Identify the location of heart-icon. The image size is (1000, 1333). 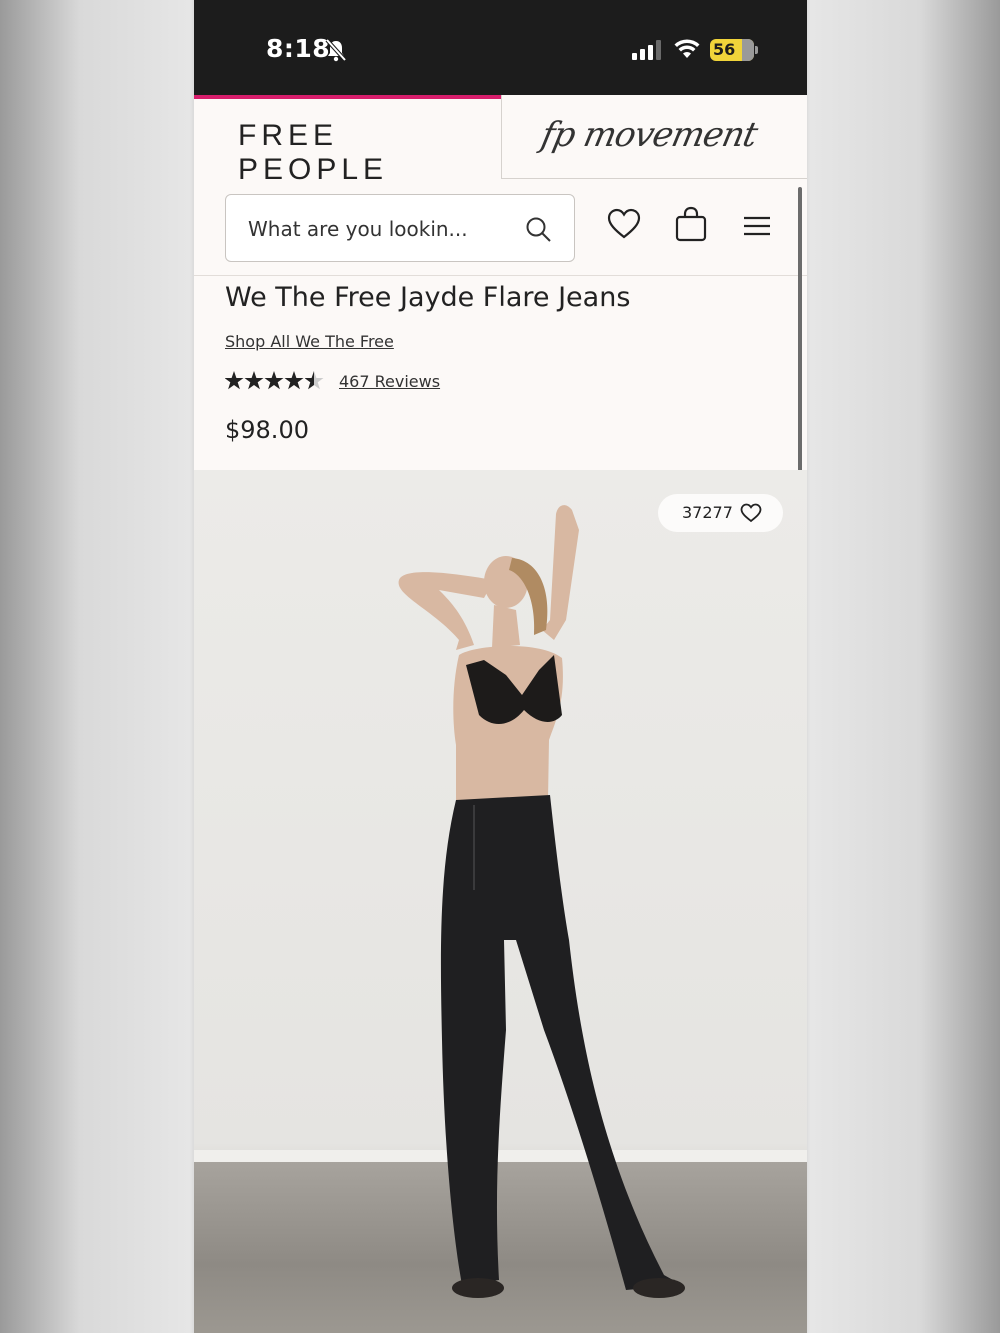
(751, 513).